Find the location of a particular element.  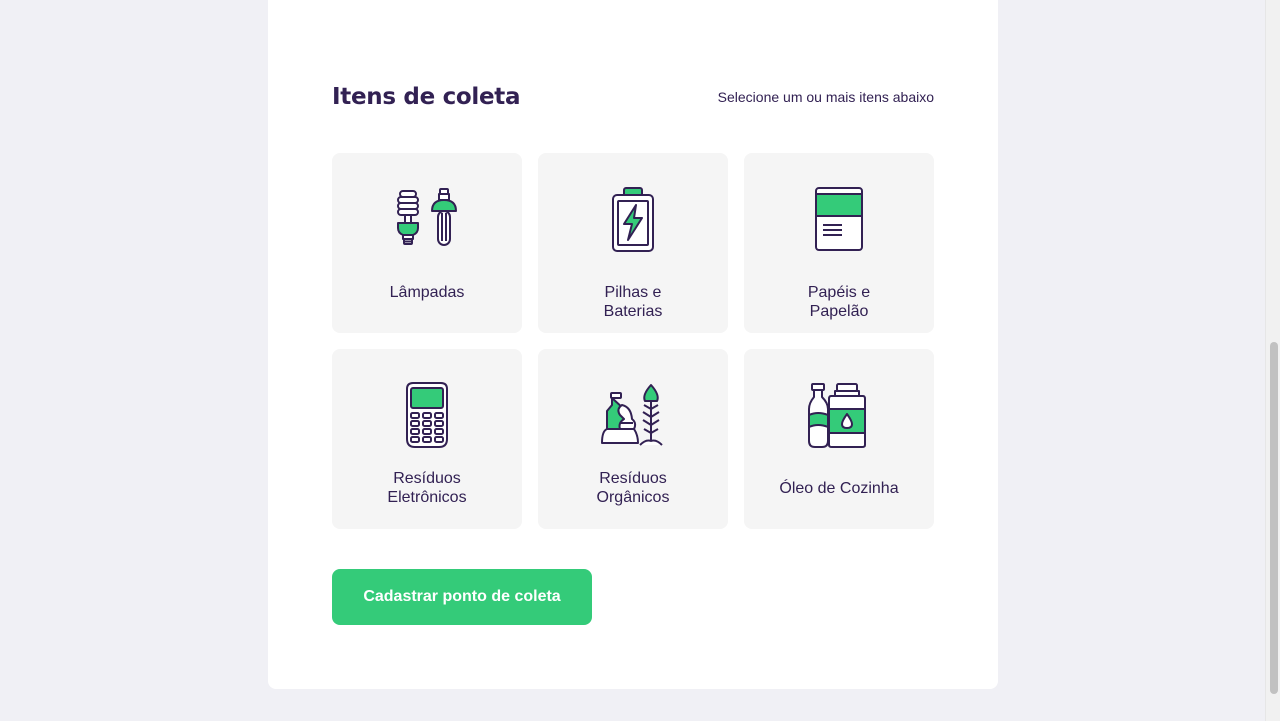

submit-button: Cadastrar ponto de coleta is located at coordinates (462, 597).